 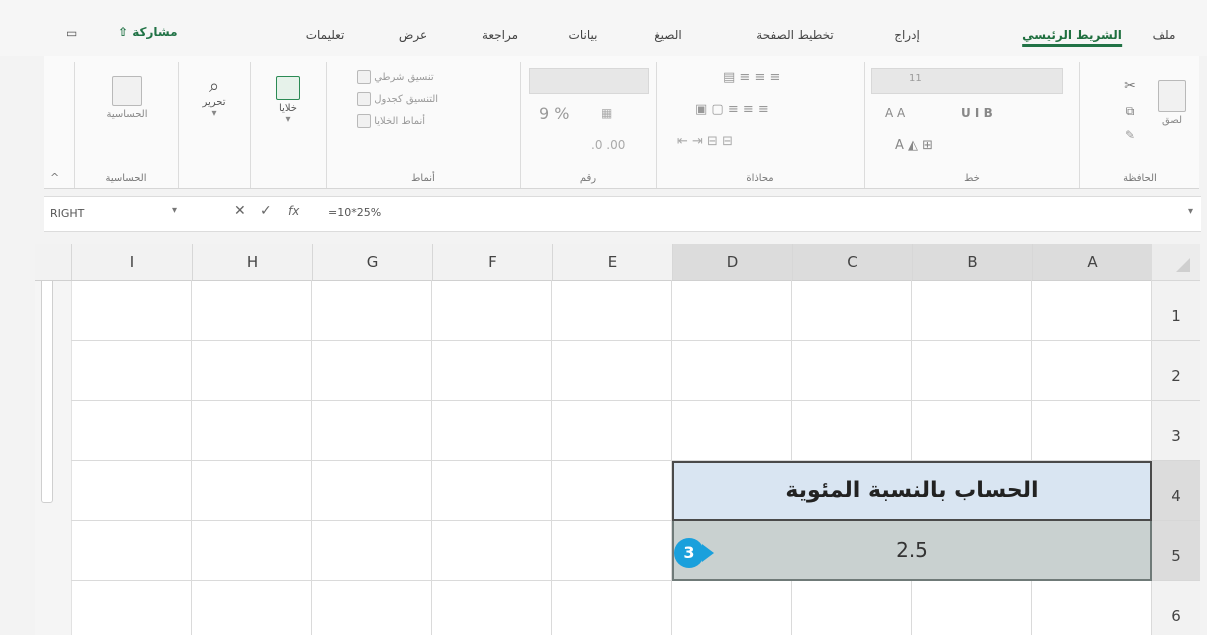 What do you see at coordinates (293, 211) in the screenshot?
I see `insert-function-icon: fx` at bounding box center [293, 211].